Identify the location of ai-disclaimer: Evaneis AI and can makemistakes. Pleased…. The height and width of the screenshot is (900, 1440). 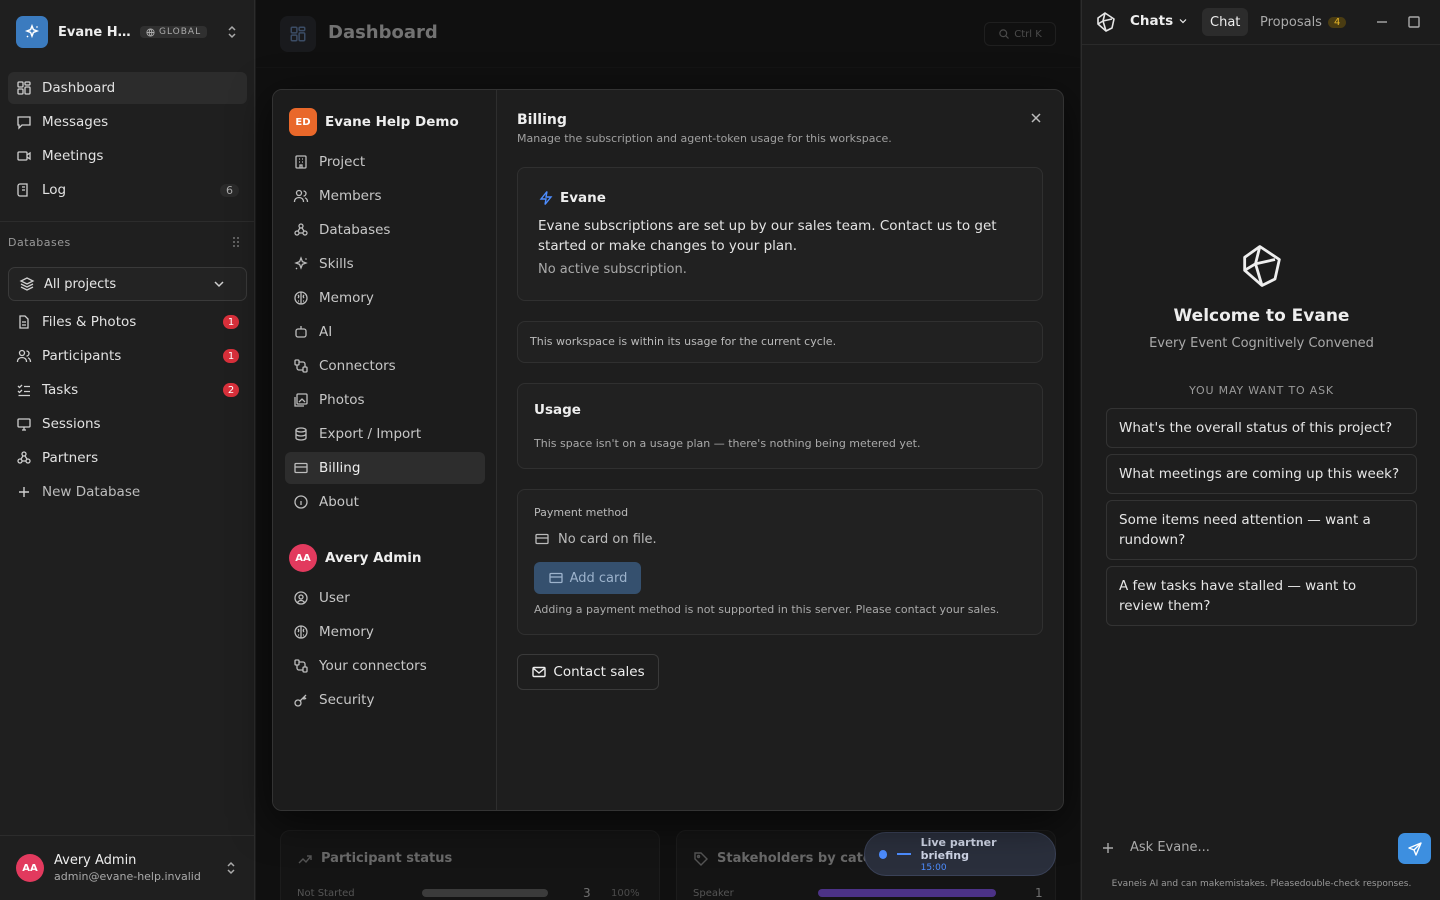
(1261, 884).